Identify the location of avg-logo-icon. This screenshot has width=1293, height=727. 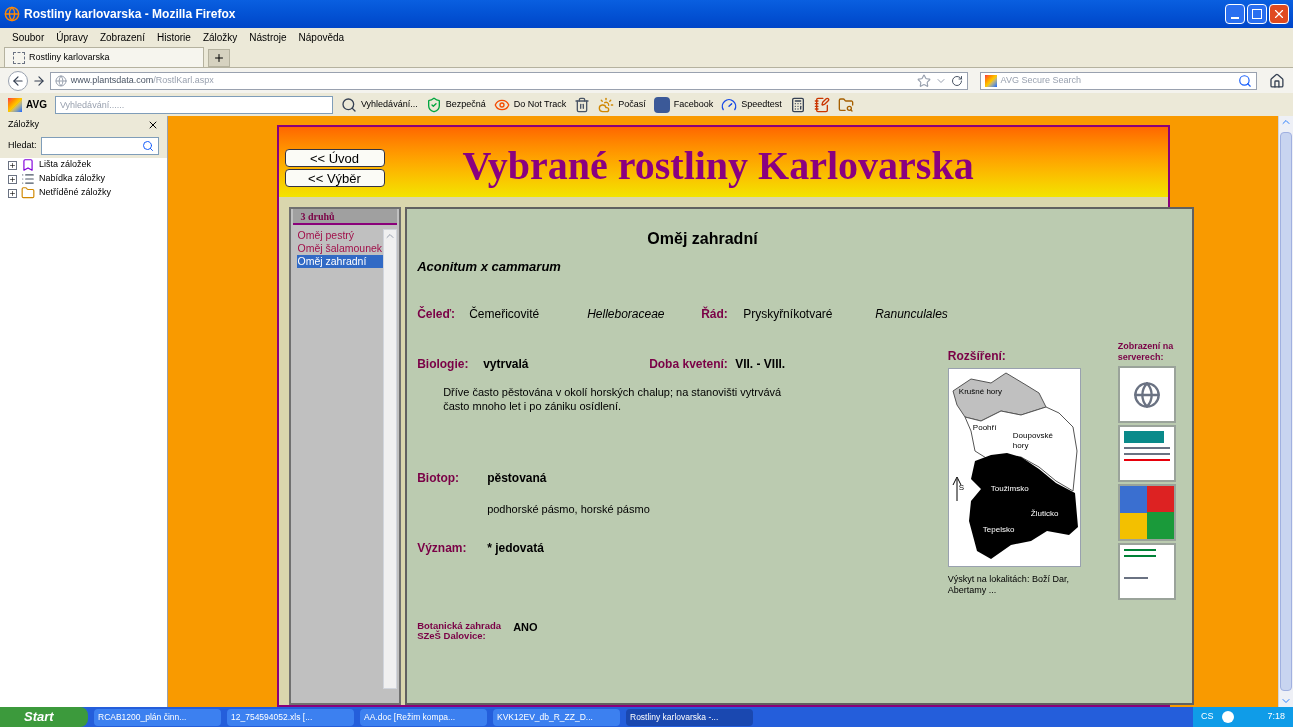
(990, 80).